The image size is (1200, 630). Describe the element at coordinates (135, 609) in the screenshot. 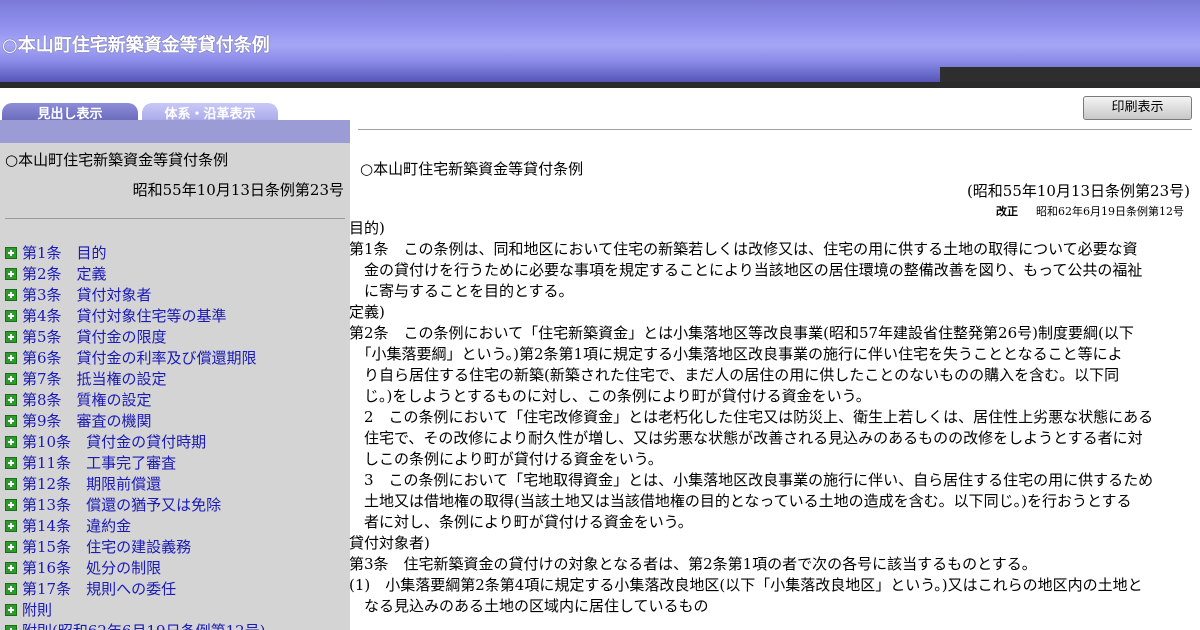

I see `toc-item: 附則` at that location.